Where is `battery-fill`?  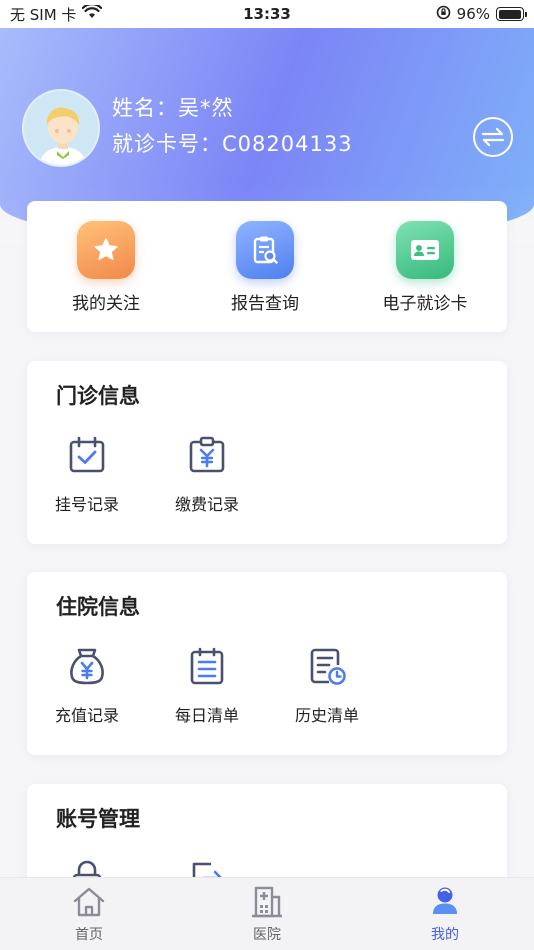 battery-fill is located at coordinates (509, 14).